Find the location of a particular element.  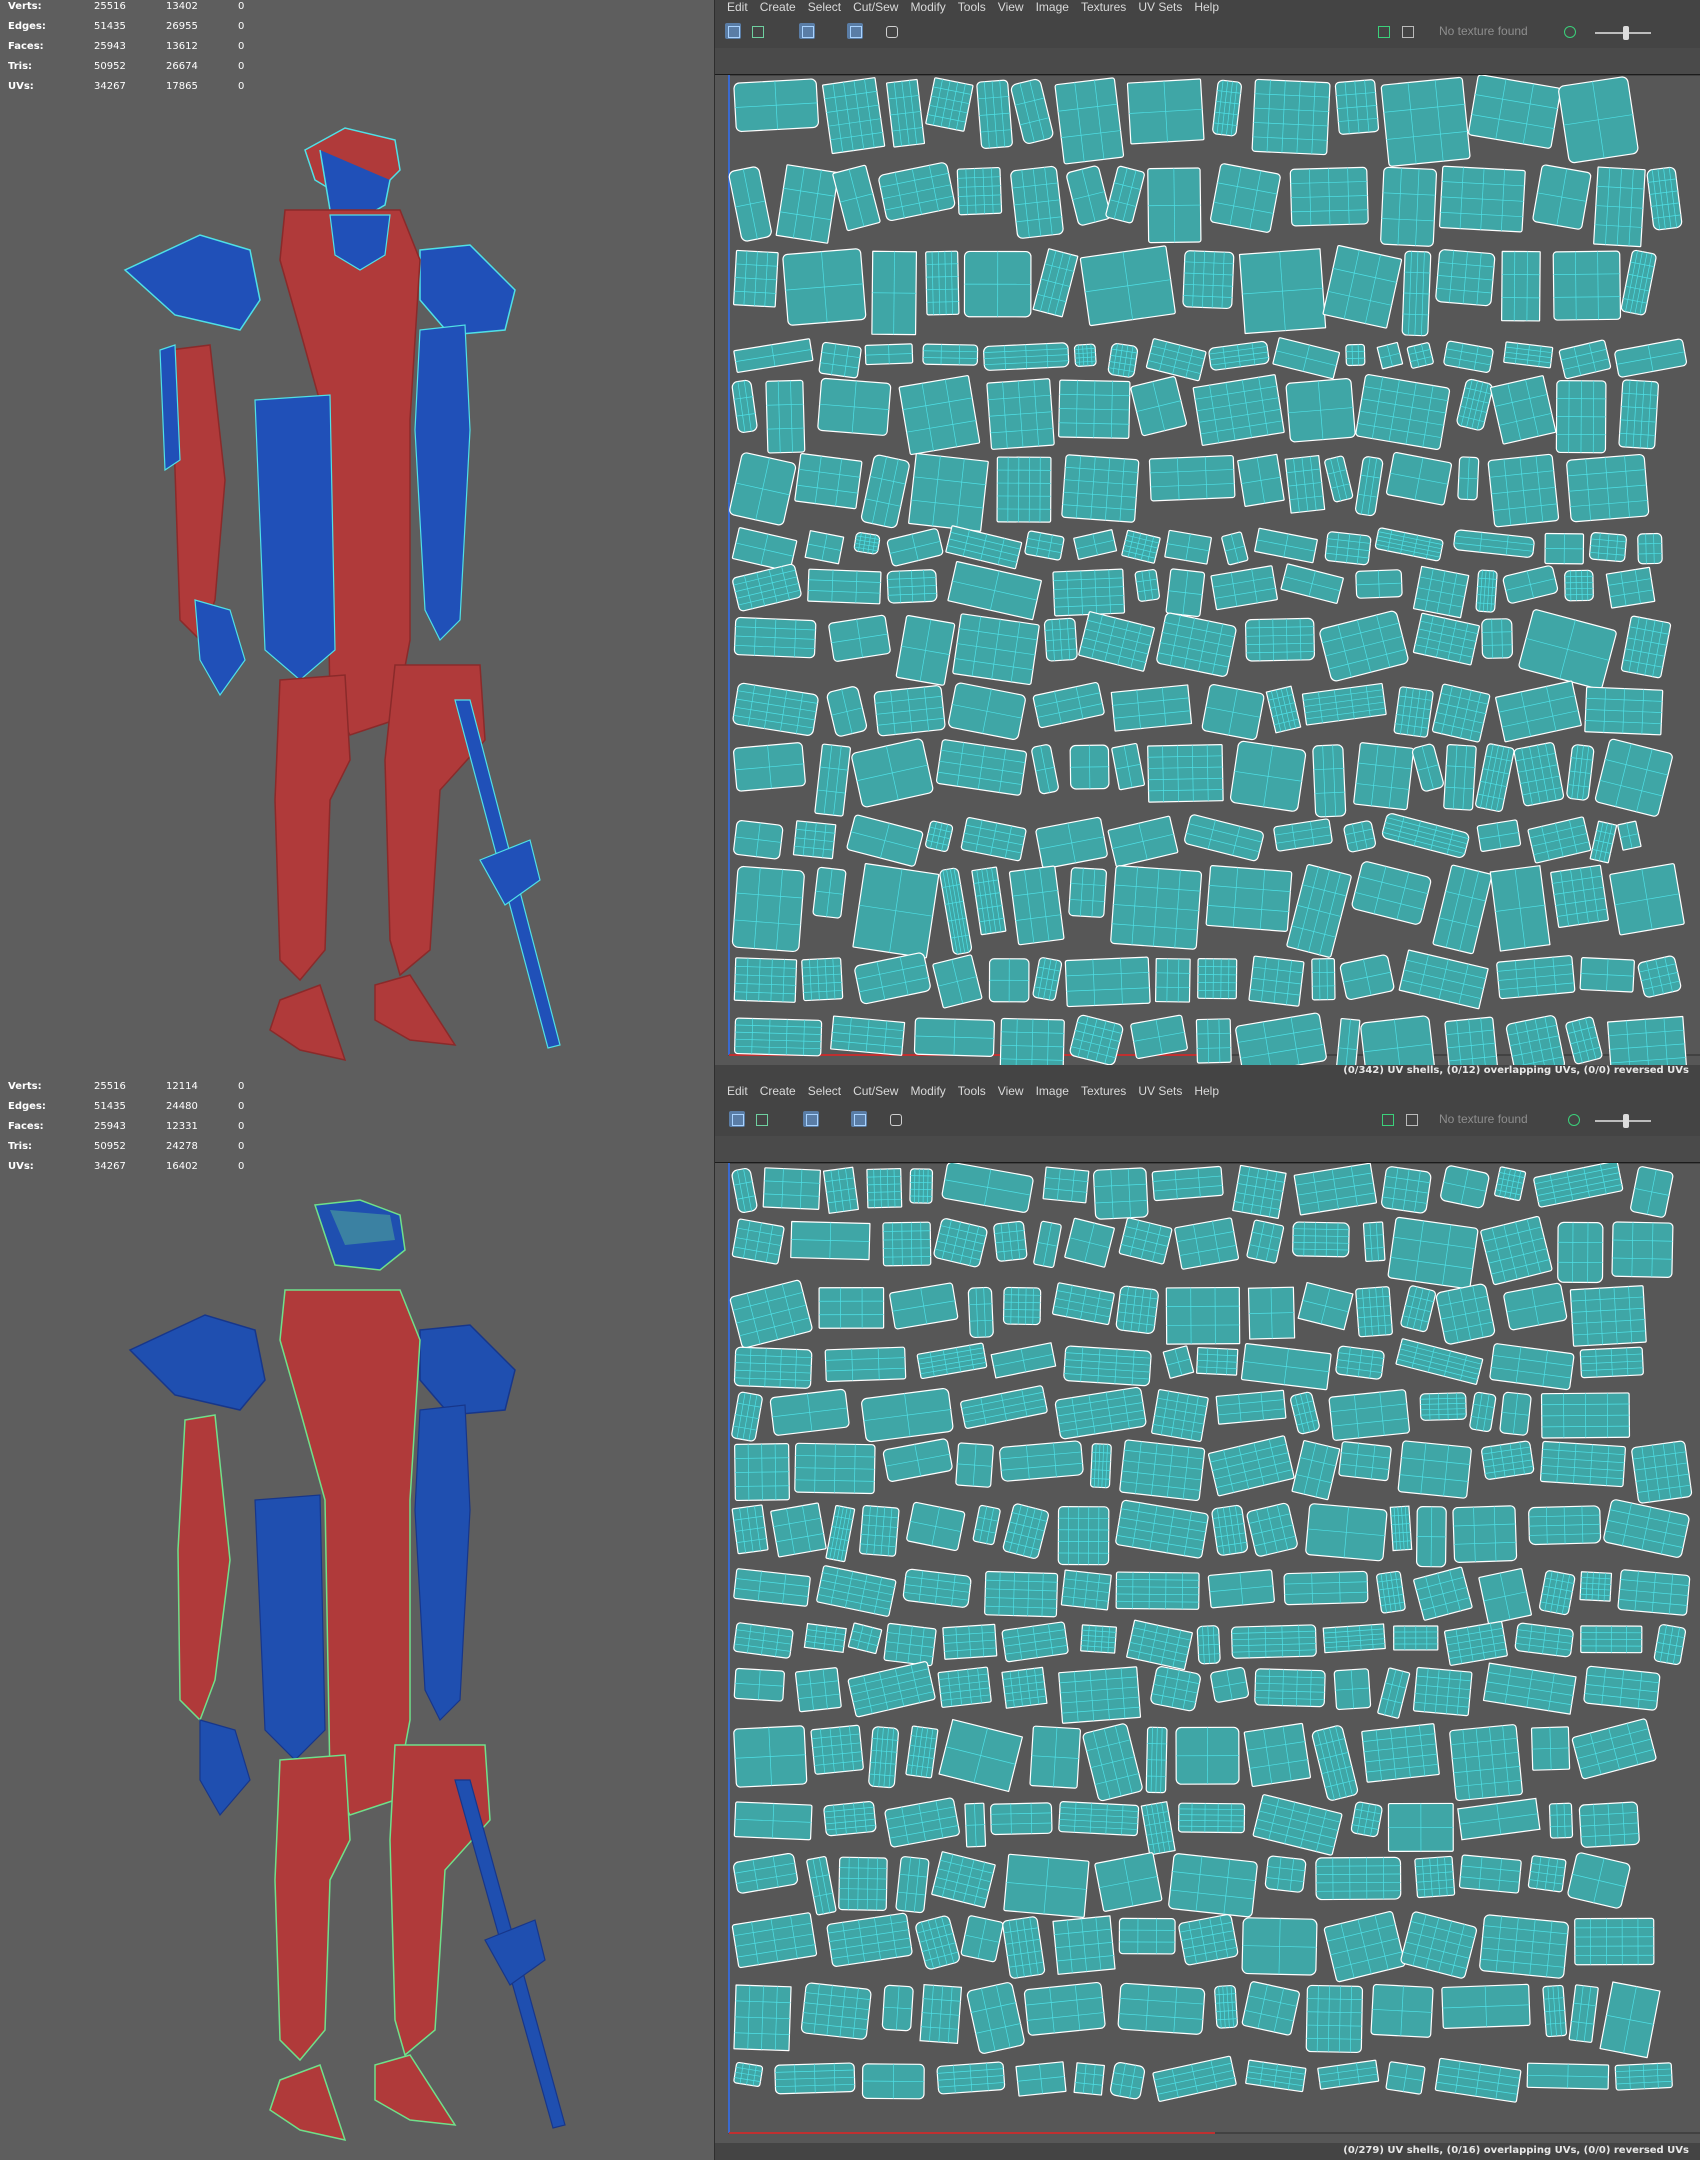

grid-icon is located at coordinates (859, 1119).